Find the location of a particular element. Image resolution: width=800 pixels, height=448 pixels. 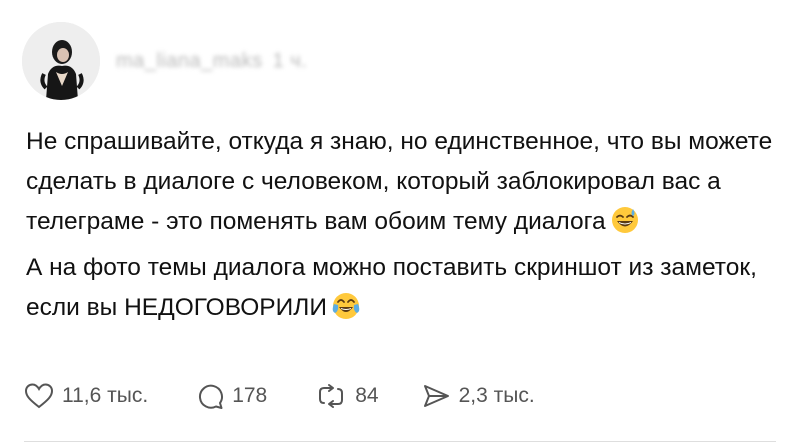

share-button: 2,3 тыс. is located at coordinates (478, 396).